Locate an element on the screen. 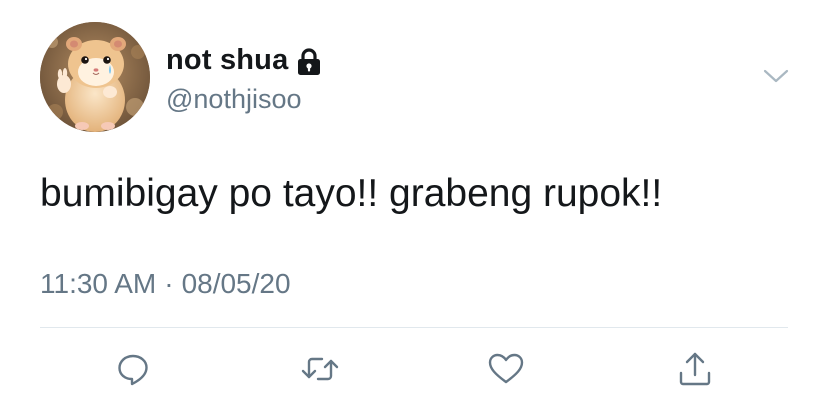 Image resolution: width=828 pixels, height=417 pixels. avatar is located at coordinates (95, 77).